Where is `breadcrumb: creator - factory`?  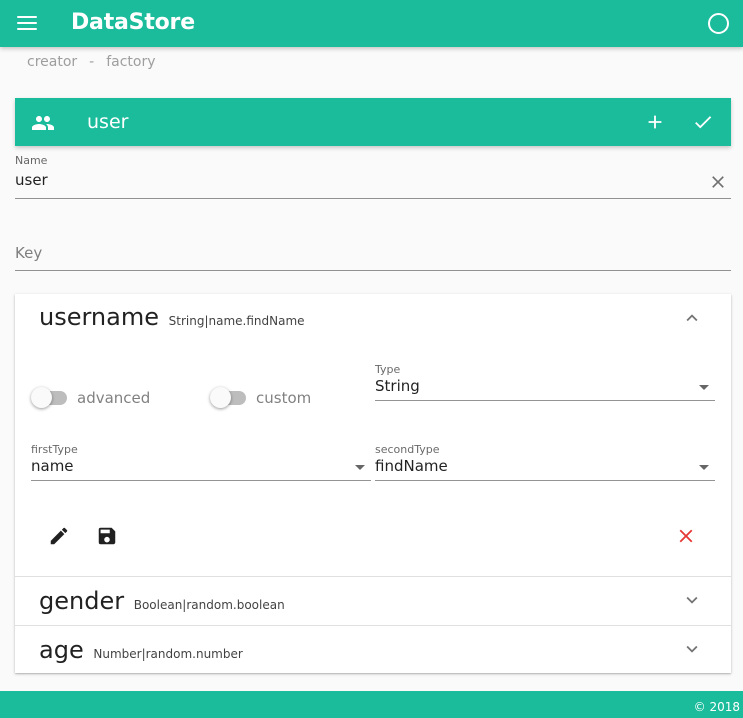 breadcrumb: creator - factory is located at coordinates (91, 62).